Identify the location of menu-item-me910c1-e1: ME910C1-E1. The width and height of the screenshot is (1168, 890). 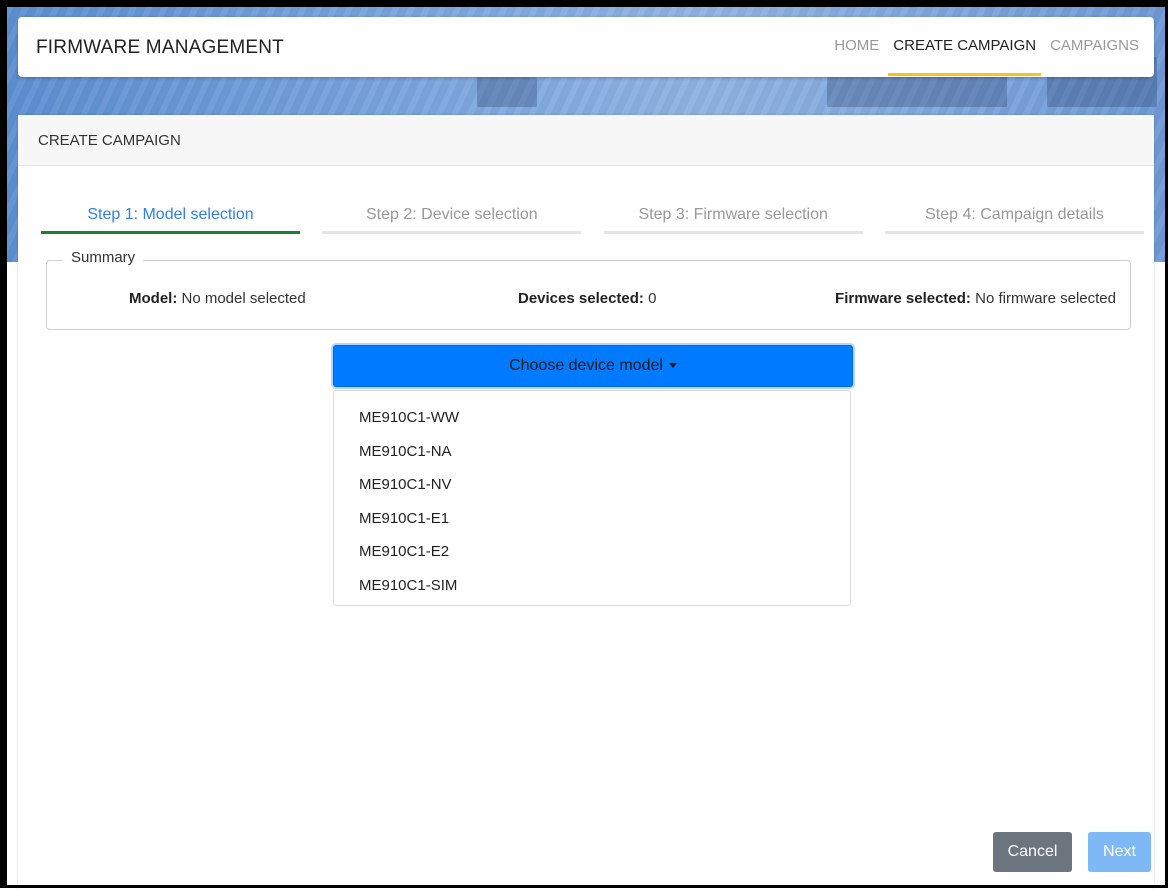
(592, 519).